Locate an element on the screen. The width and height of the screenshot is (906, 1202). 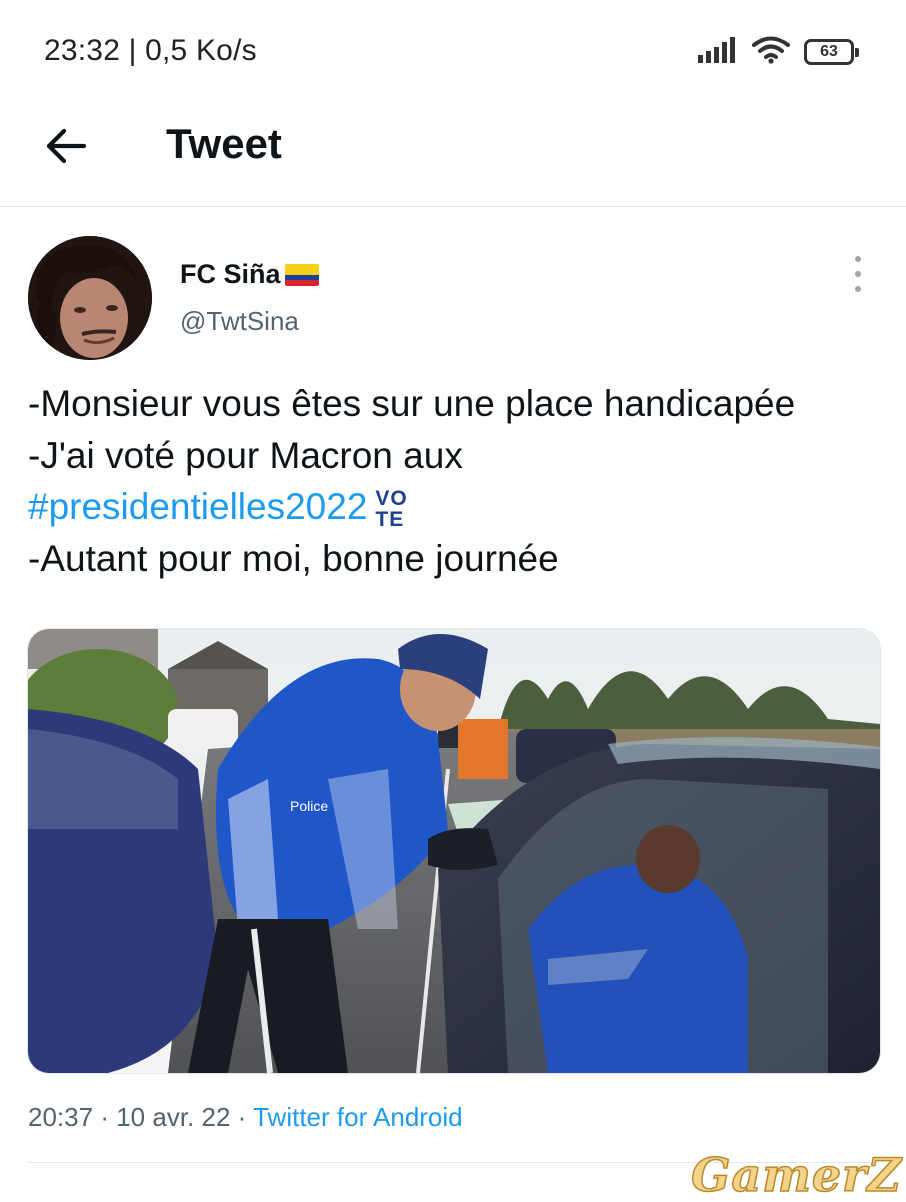
tweet-line: -J'ai voté pour Macron aux is located at coordinates (245, 455).